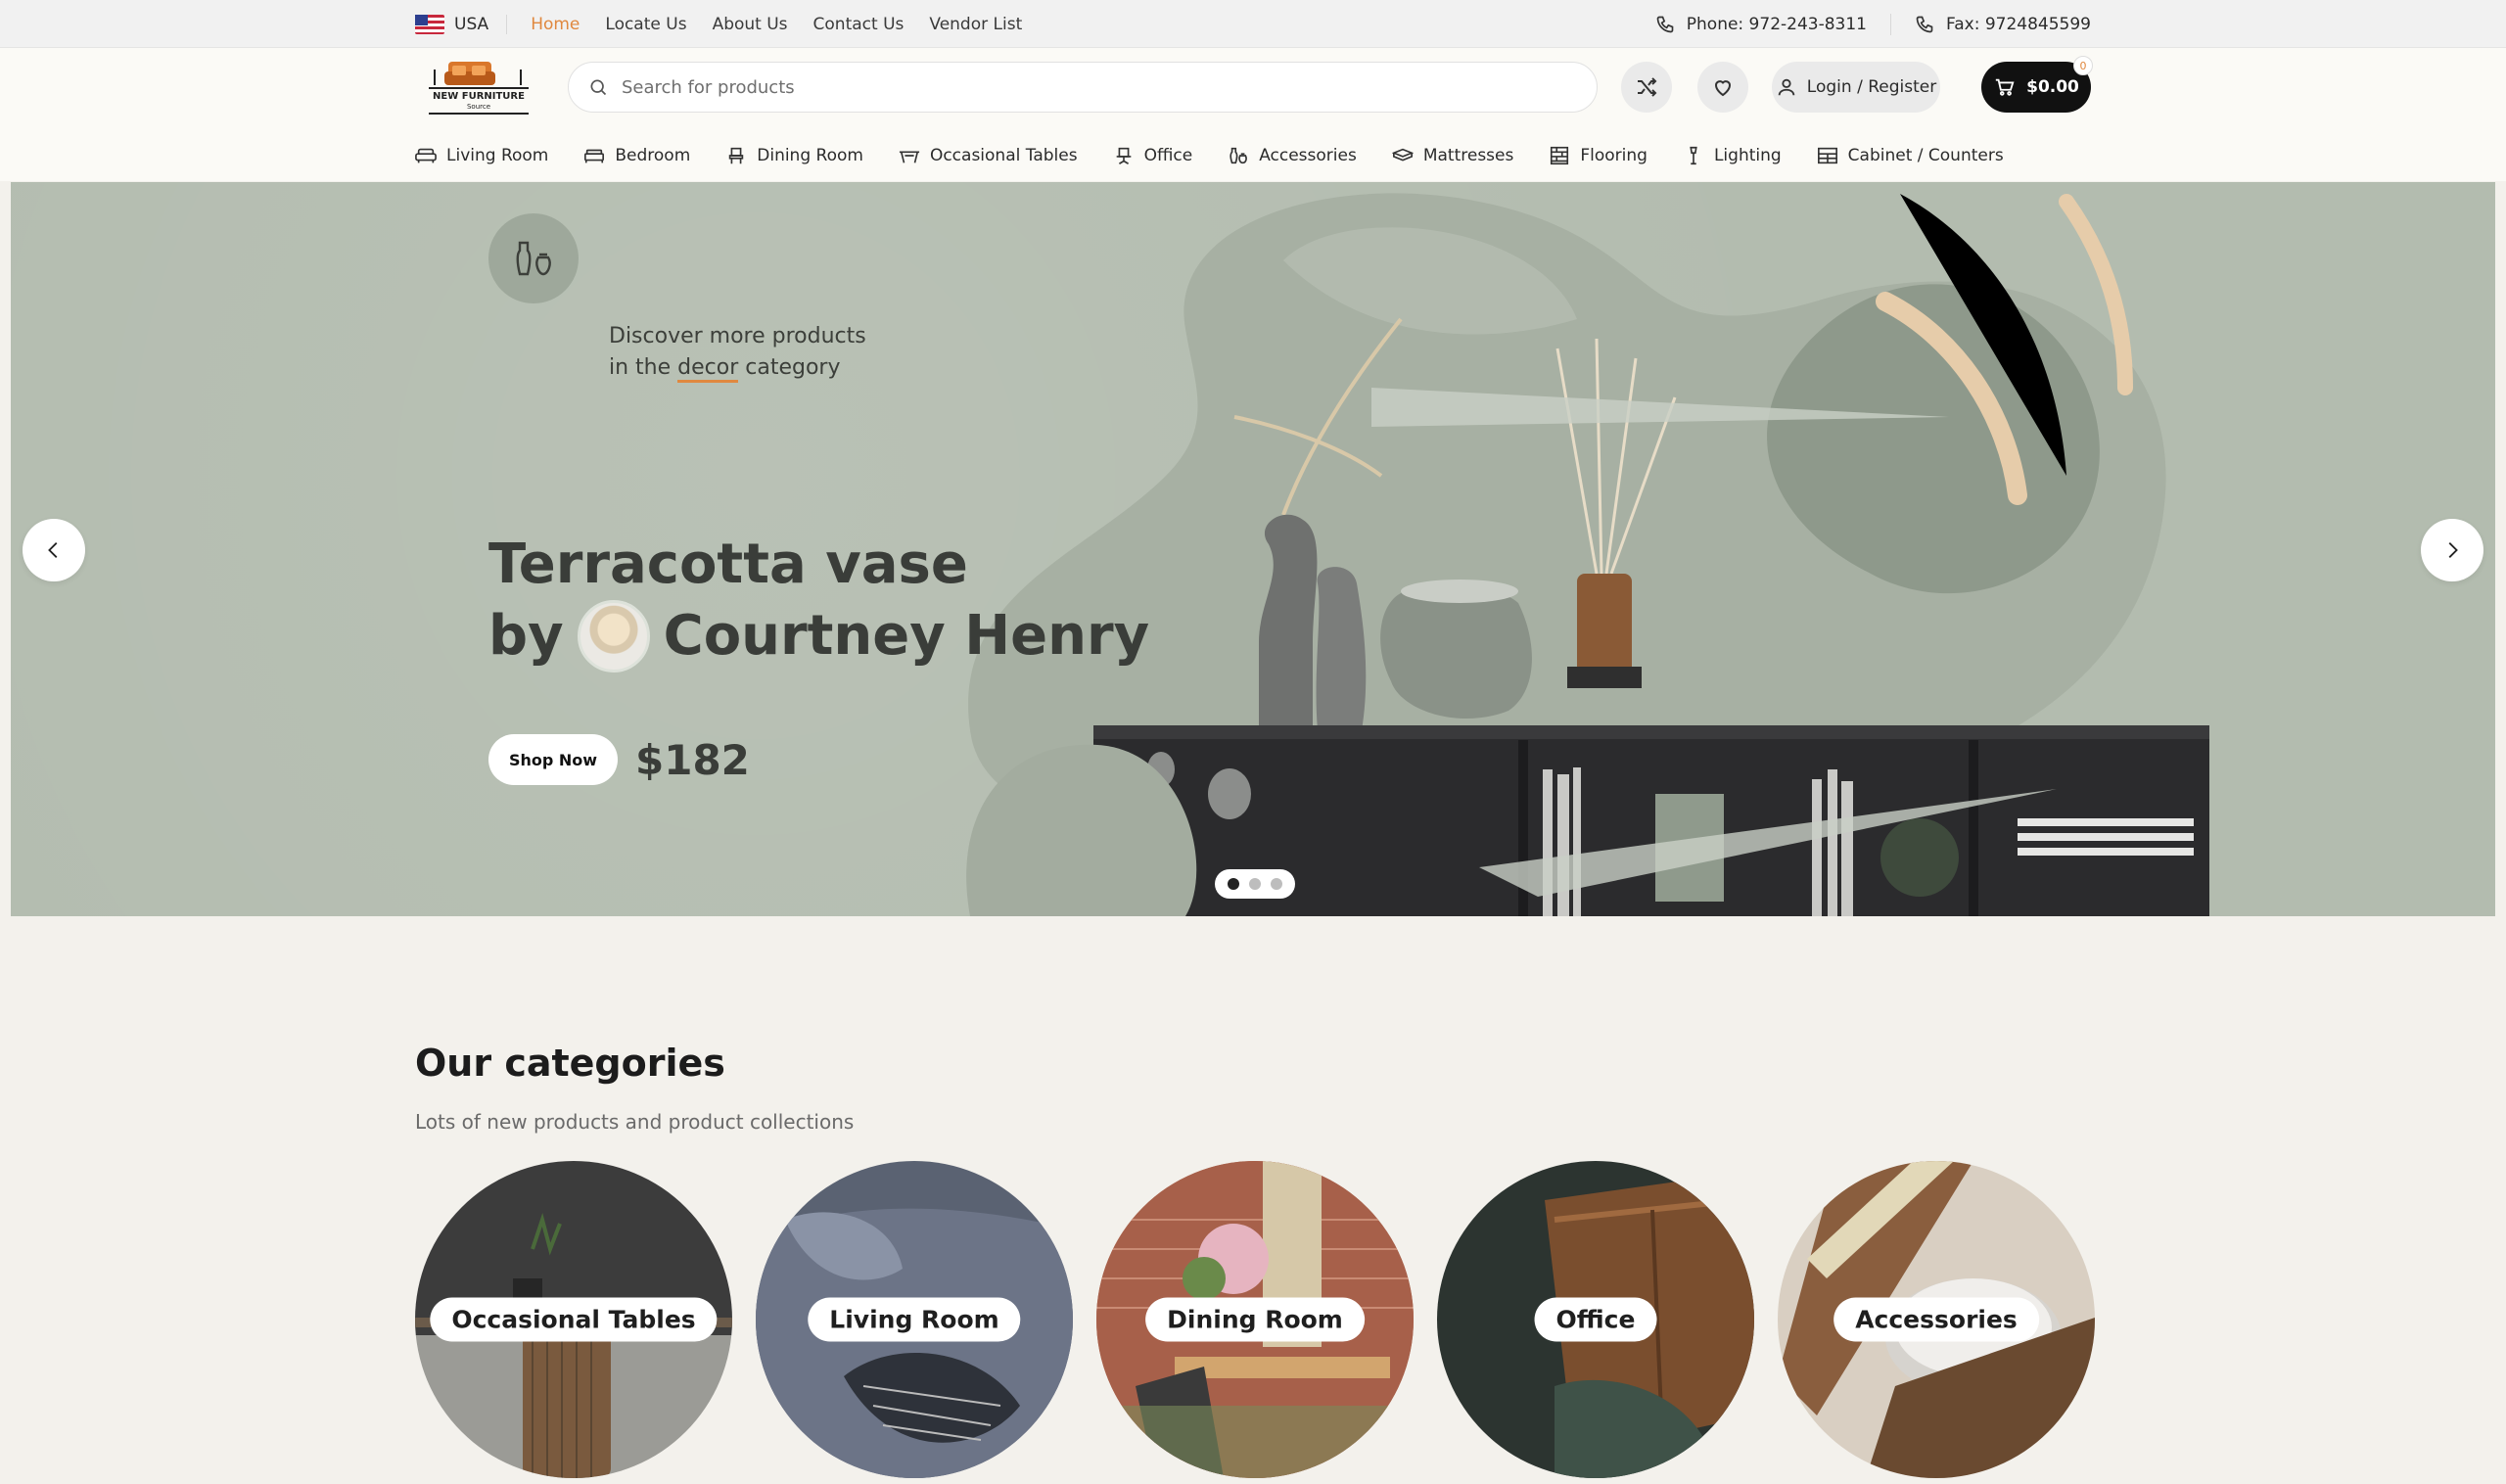  What do you see at coordinates (1890, 24) in the screenshot?
I see `contact-divider` at bounding box center [1890, 24].